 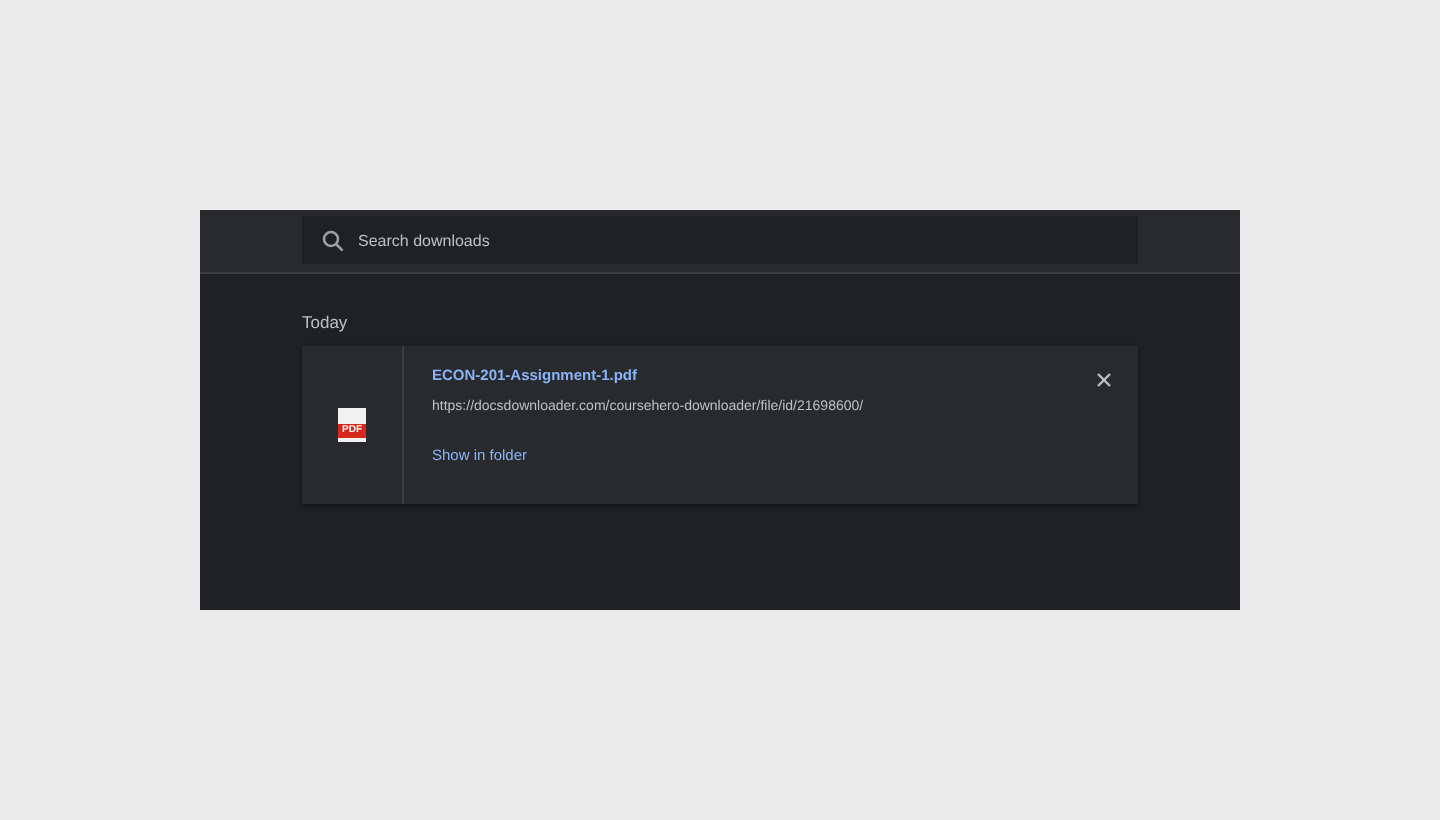 I want to click on date-heading: Today, so click(x=326, y=324).